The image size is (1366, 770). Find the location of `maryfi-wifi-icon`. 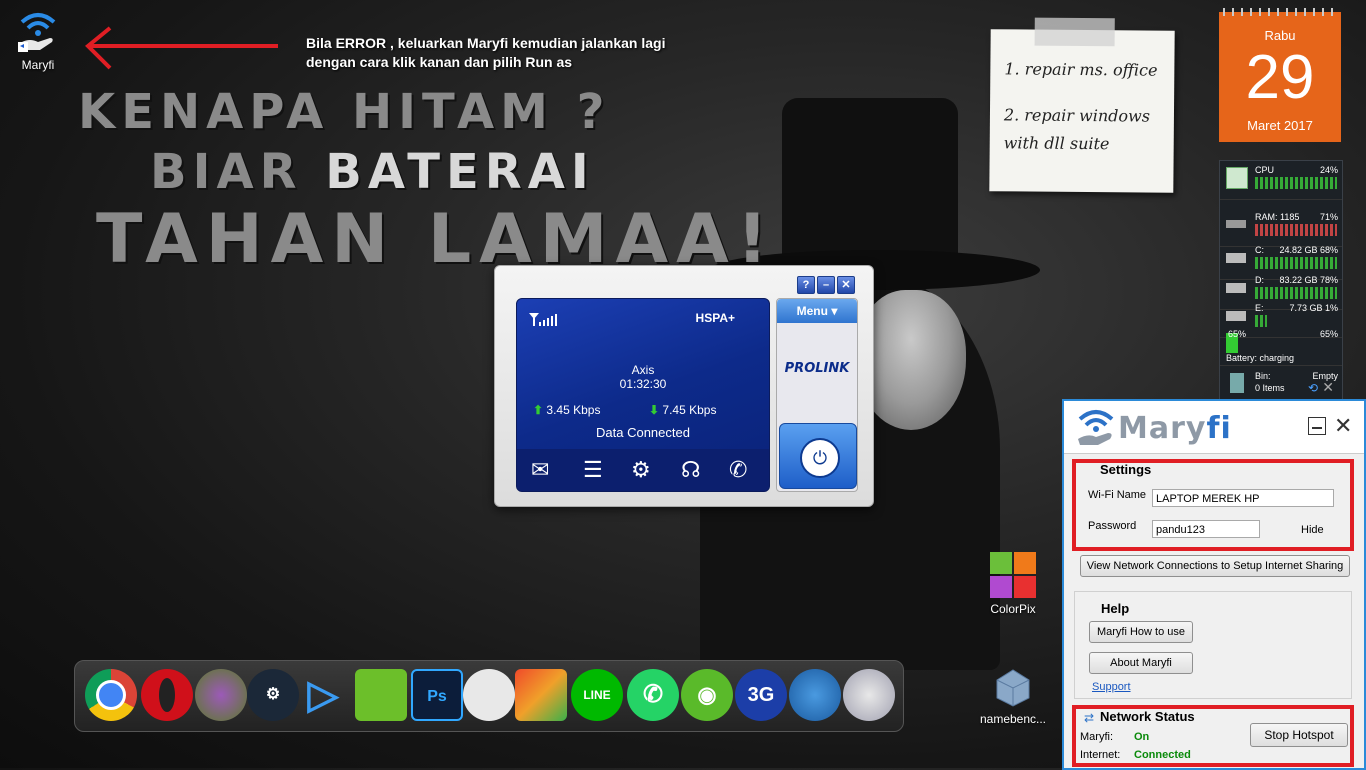

maryfi-wifi-icon is located at coordinates (38, 31).